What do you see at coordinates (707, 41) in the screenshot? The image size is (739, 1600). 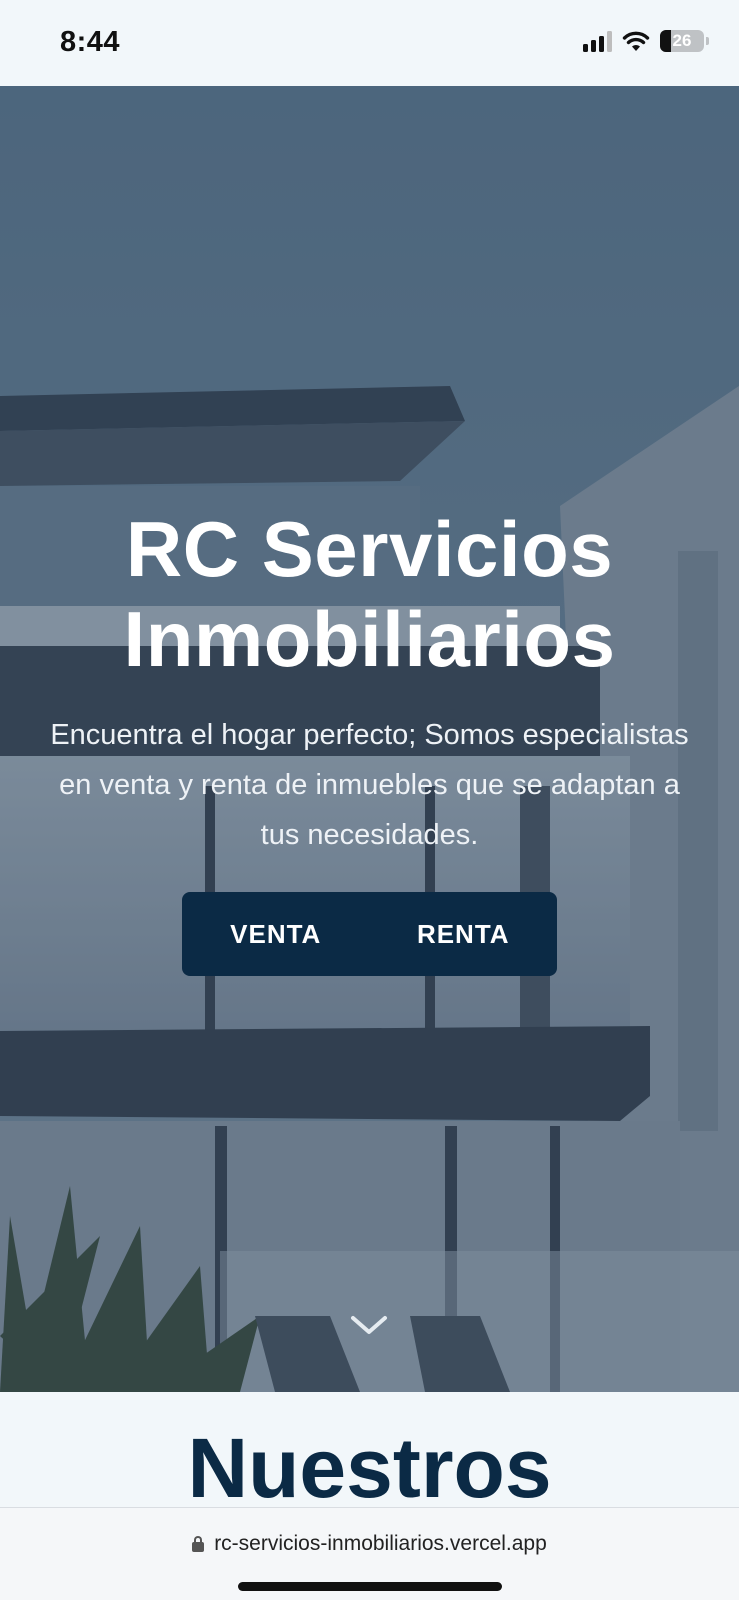 I see `battery-tip` at bounding box center [707, 41].